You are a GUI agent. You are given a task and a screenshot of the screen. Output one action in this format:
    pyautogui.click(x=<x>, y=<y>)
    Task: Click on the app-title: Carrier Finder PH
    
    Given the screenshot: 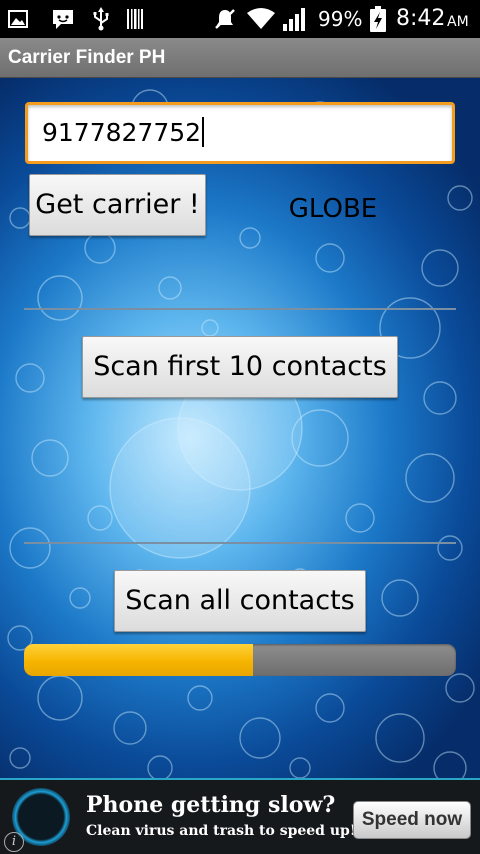 What is the action you would take?
    pyautogui.click(x=87, y=57)
    